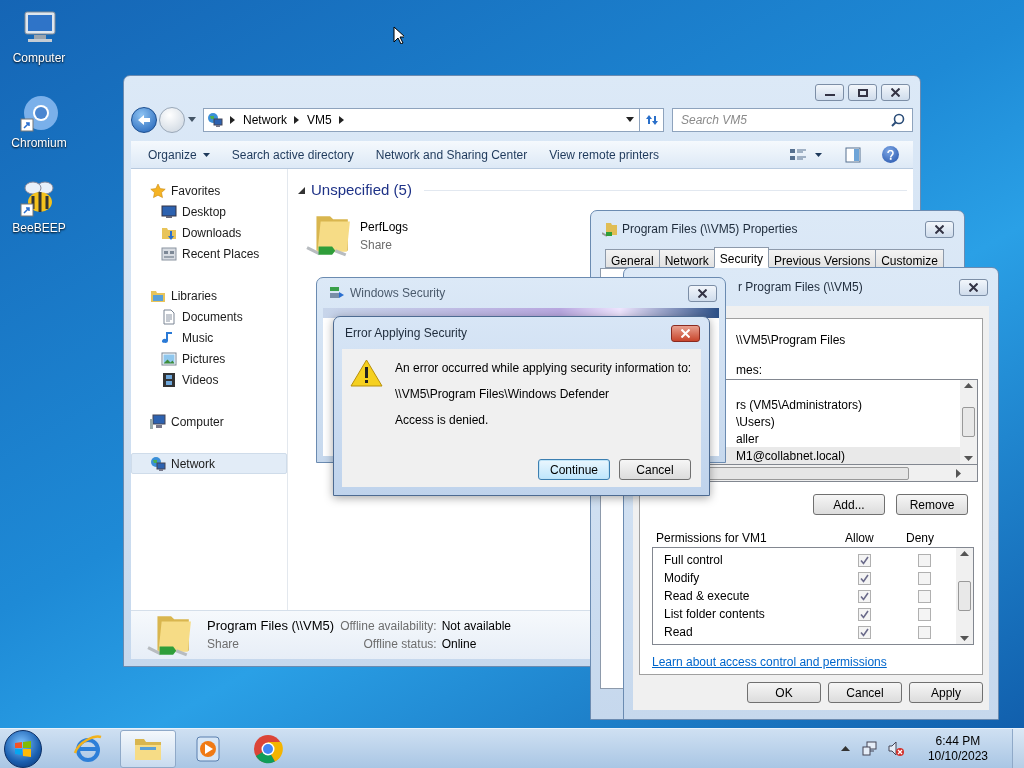 The image size is (1024, 768). I want to click on maximize-icon, so click(862, 92).